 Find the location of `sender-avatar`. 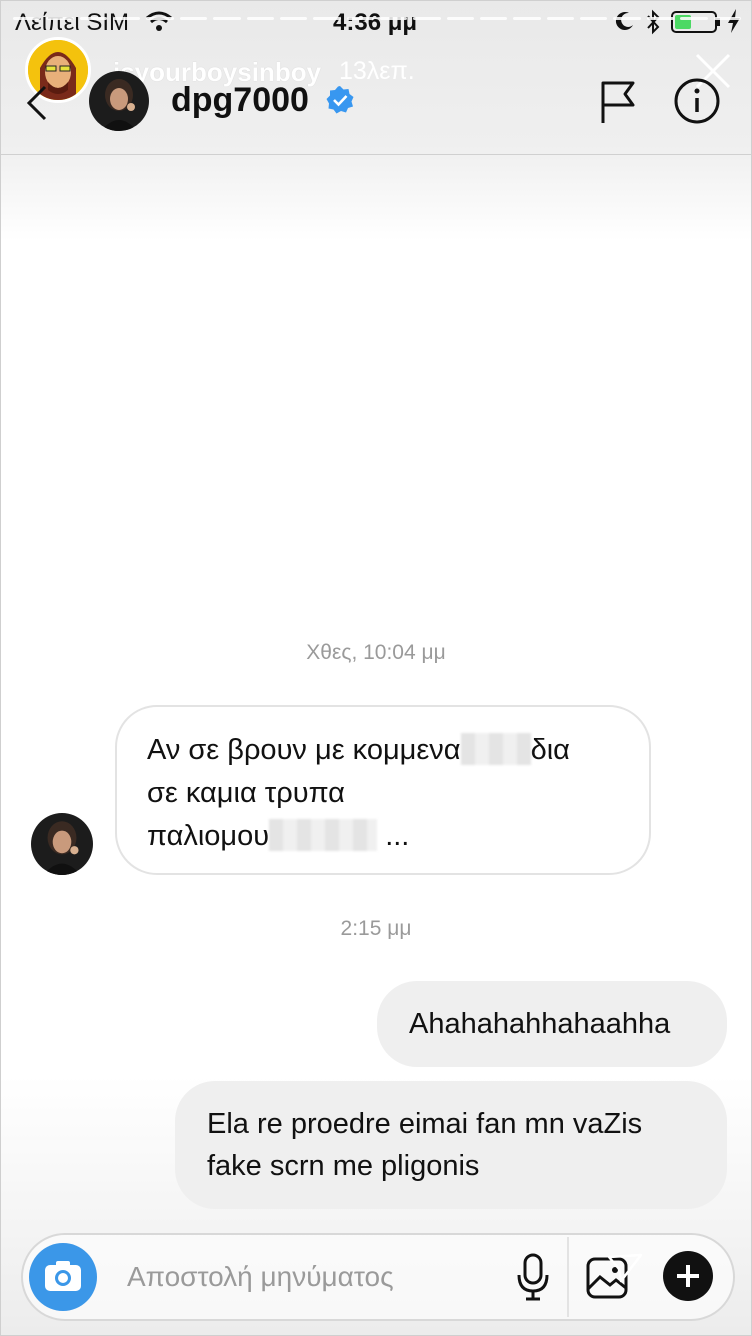

sender-avatar is located at coordinates (62, 844).